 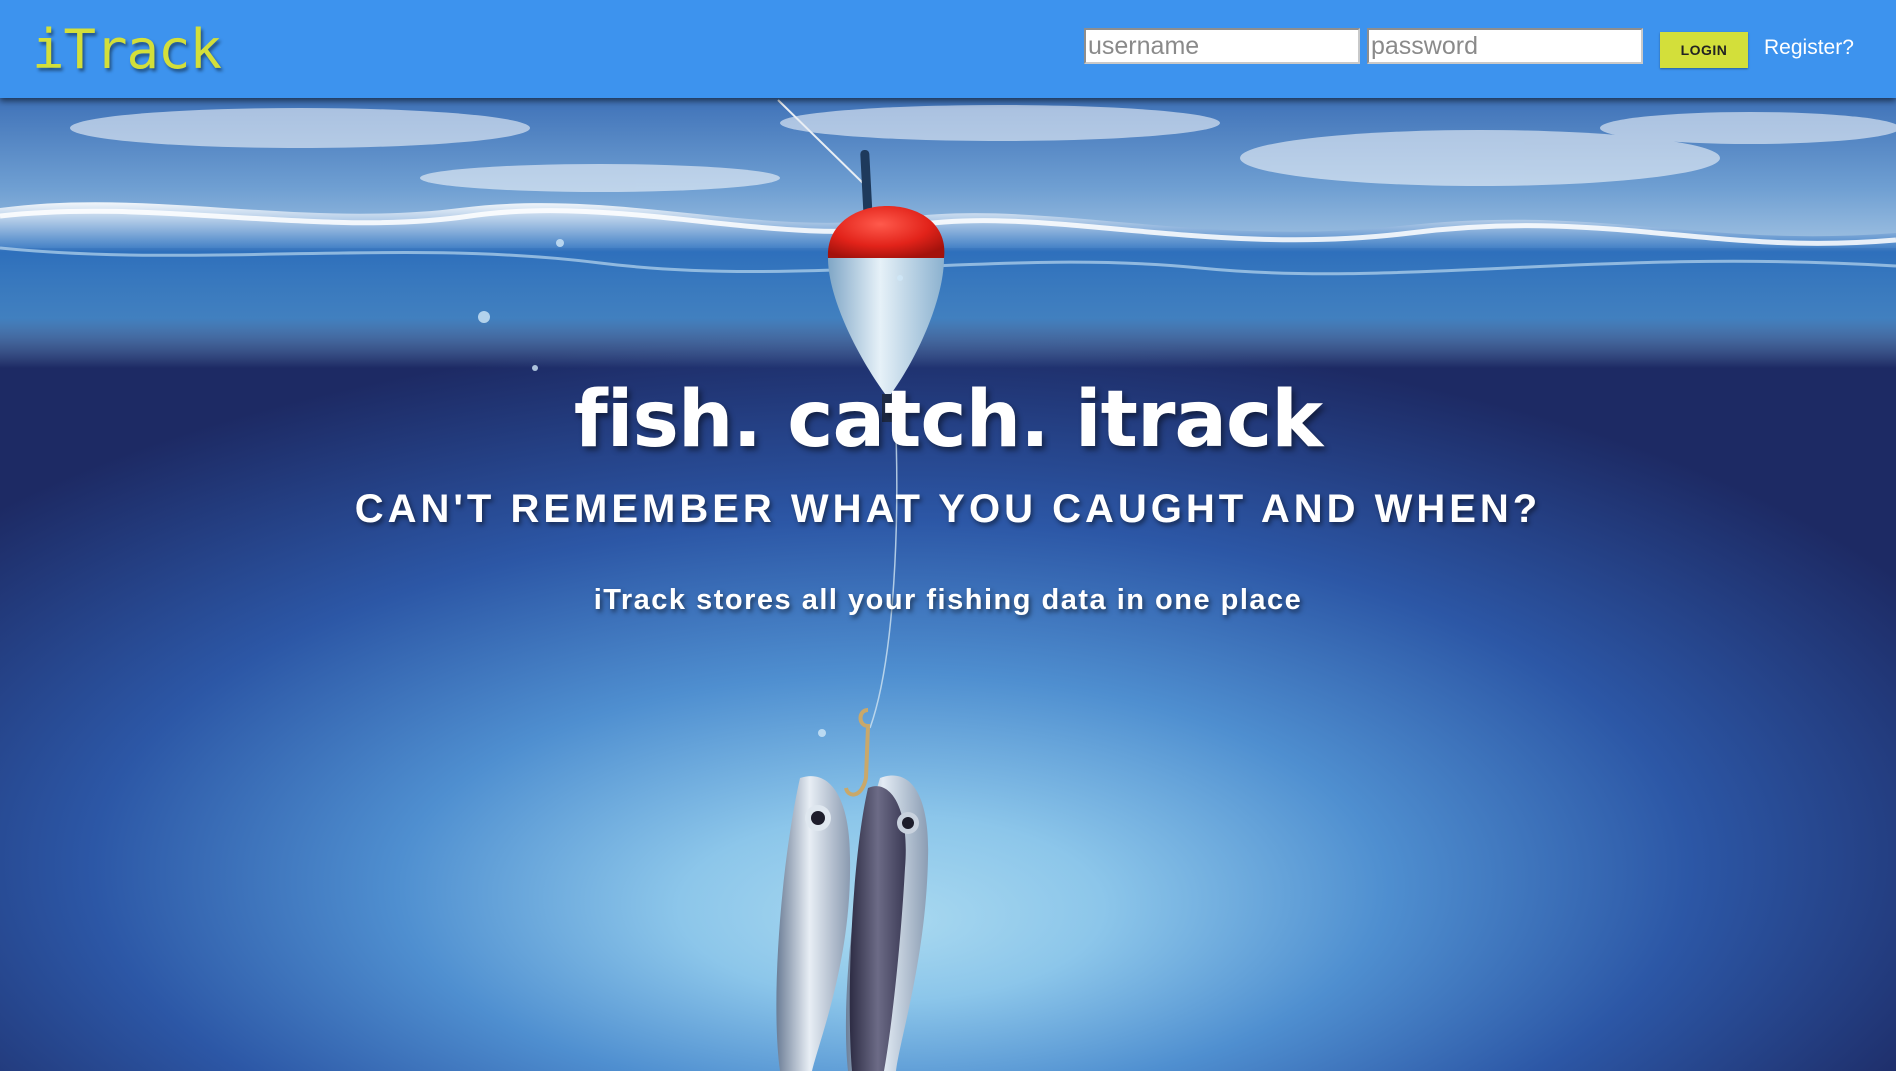 What do you see at coordinates (948, 49) in the screenshot?
I see `top-nav-bar: iTrack LOGIN Register?` at bounding box center [948, 49].